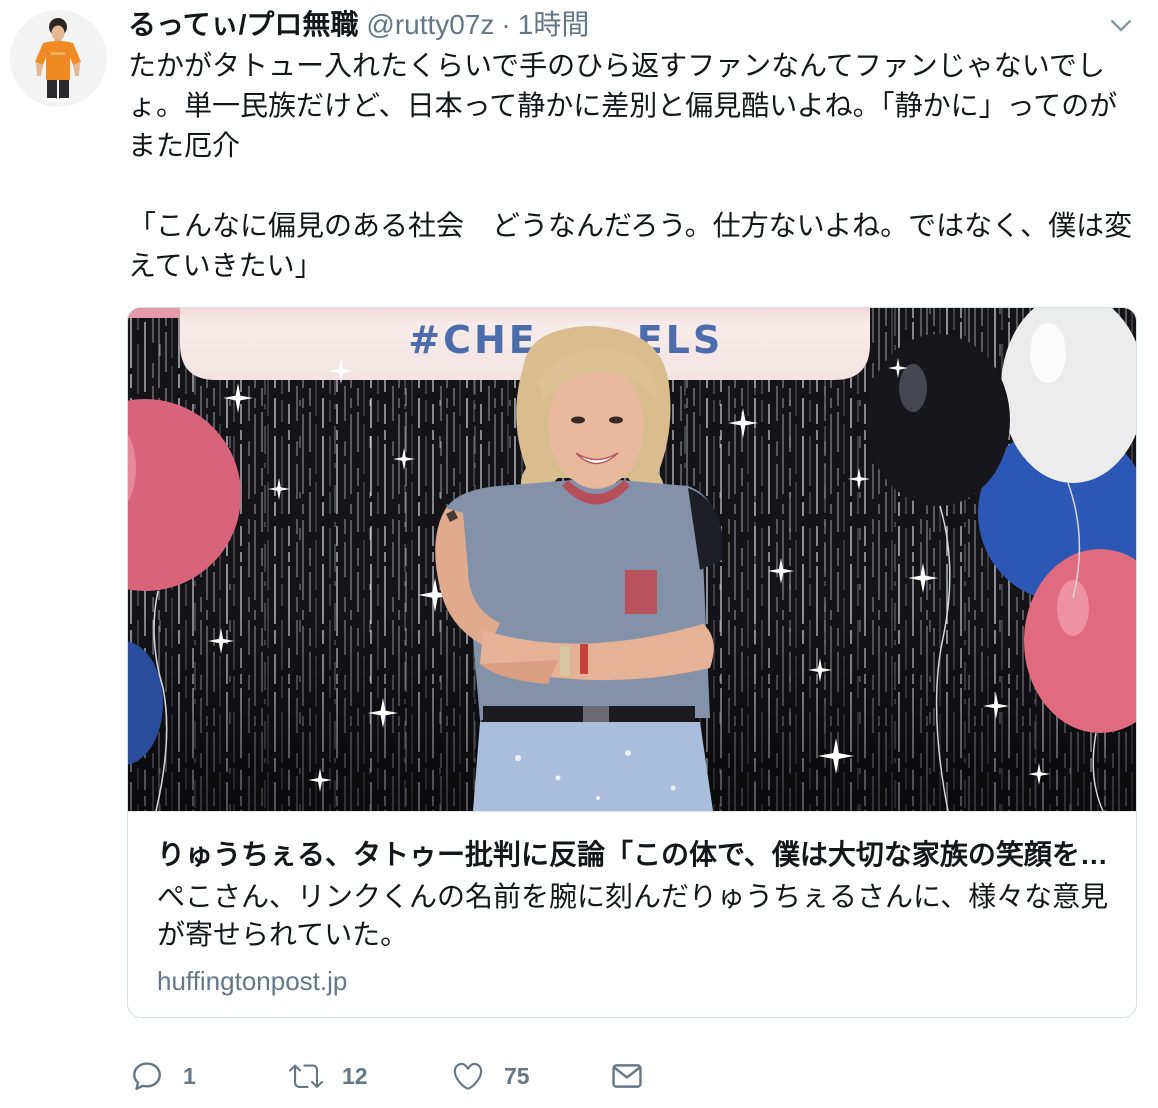 The image size is (1158, 1108). I want to click on reply-icon, so click(147, 1076).